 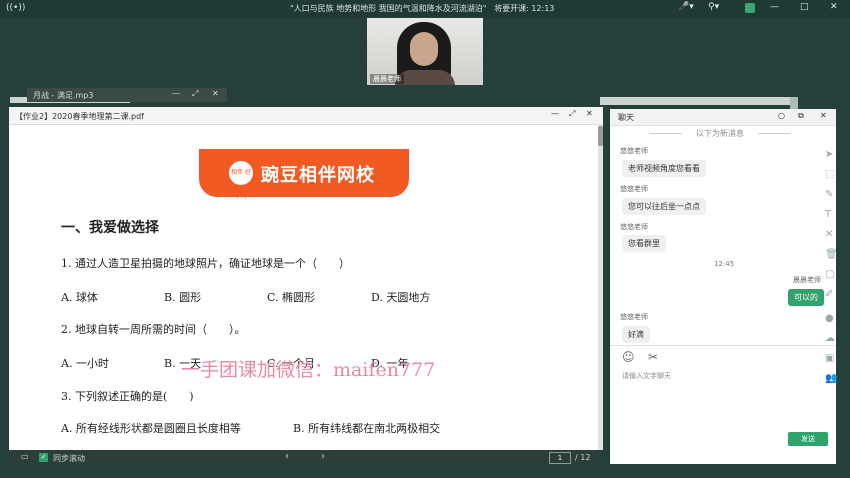 What do you see at coordinates (85, 363) in the screenshot?
I see `q2-option-a: A. 一小时` at bounding box center [85, 363].